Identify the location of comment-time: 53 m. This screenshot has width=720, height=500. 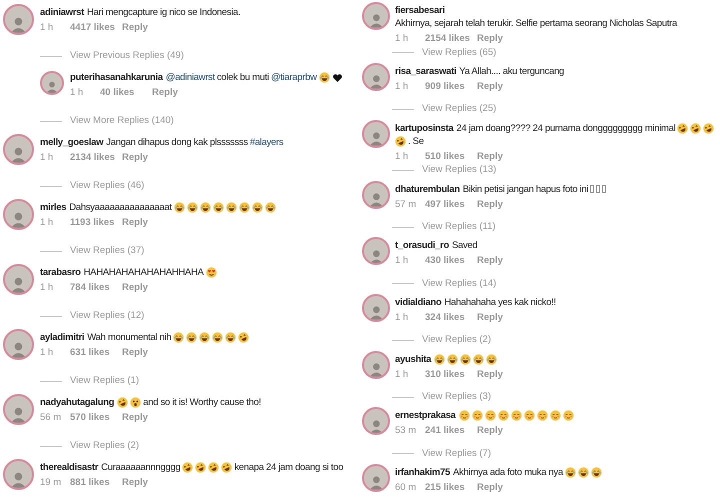
(406, 431).